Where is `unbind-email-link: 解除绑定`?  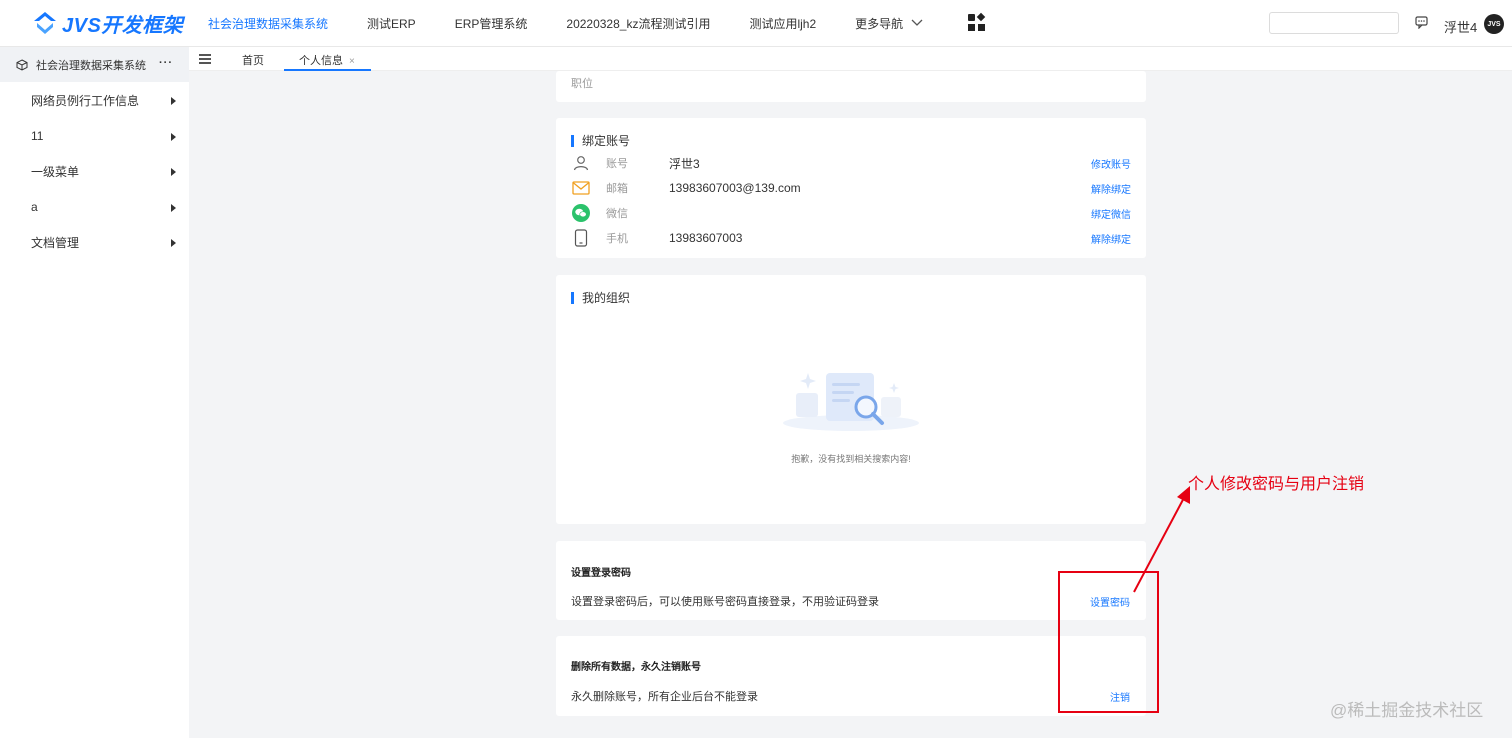 unbind-email-link: 解除绑定 is located at coordinates (1111, 188).